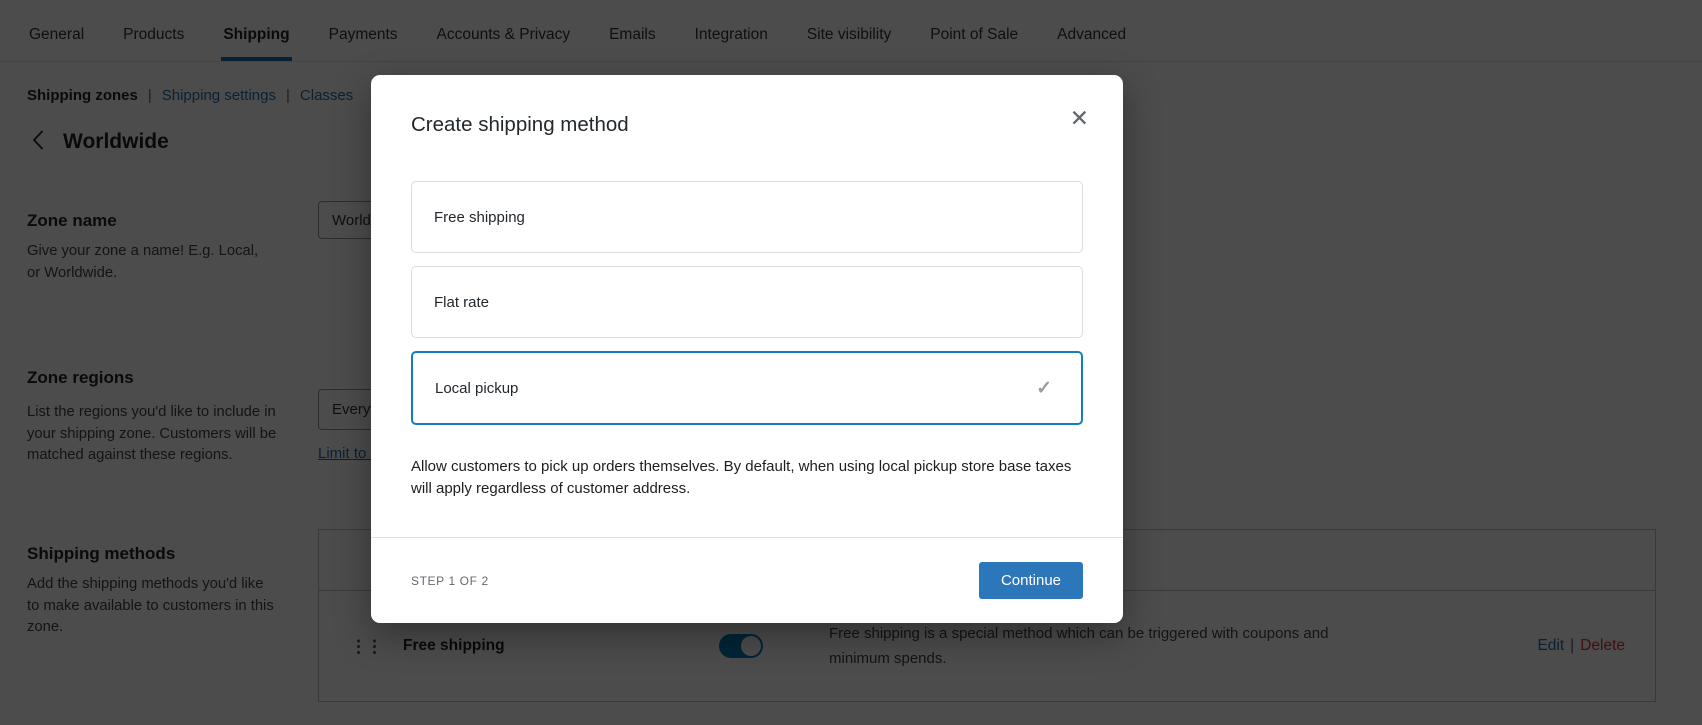 The width and height of the screenshot is (1702, 725). Describe the element at coordinates (747, 388) in the screenshot. I see `option-local-pickup: Local pickup ✓` at that location.